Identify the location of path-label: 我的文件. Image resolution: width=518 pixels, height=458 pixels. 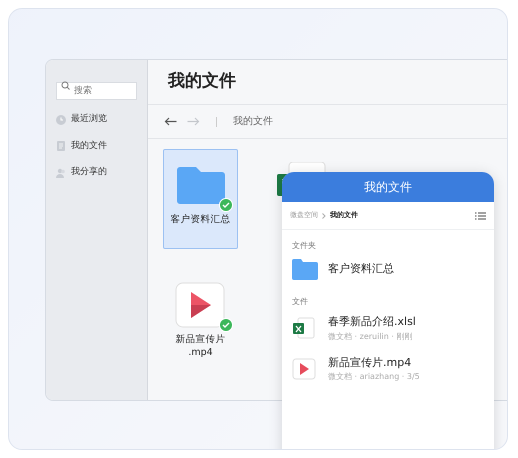
(253, 121).